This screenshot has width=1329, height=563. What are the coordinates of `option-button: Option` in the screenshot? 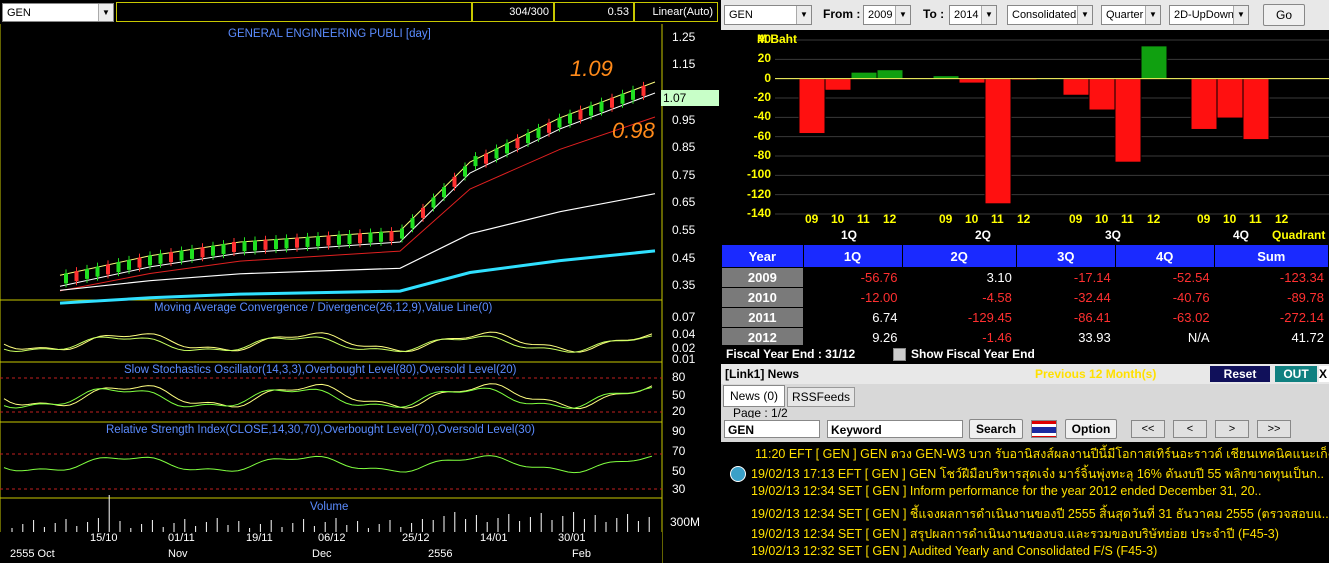 It's located at (1091, 429).